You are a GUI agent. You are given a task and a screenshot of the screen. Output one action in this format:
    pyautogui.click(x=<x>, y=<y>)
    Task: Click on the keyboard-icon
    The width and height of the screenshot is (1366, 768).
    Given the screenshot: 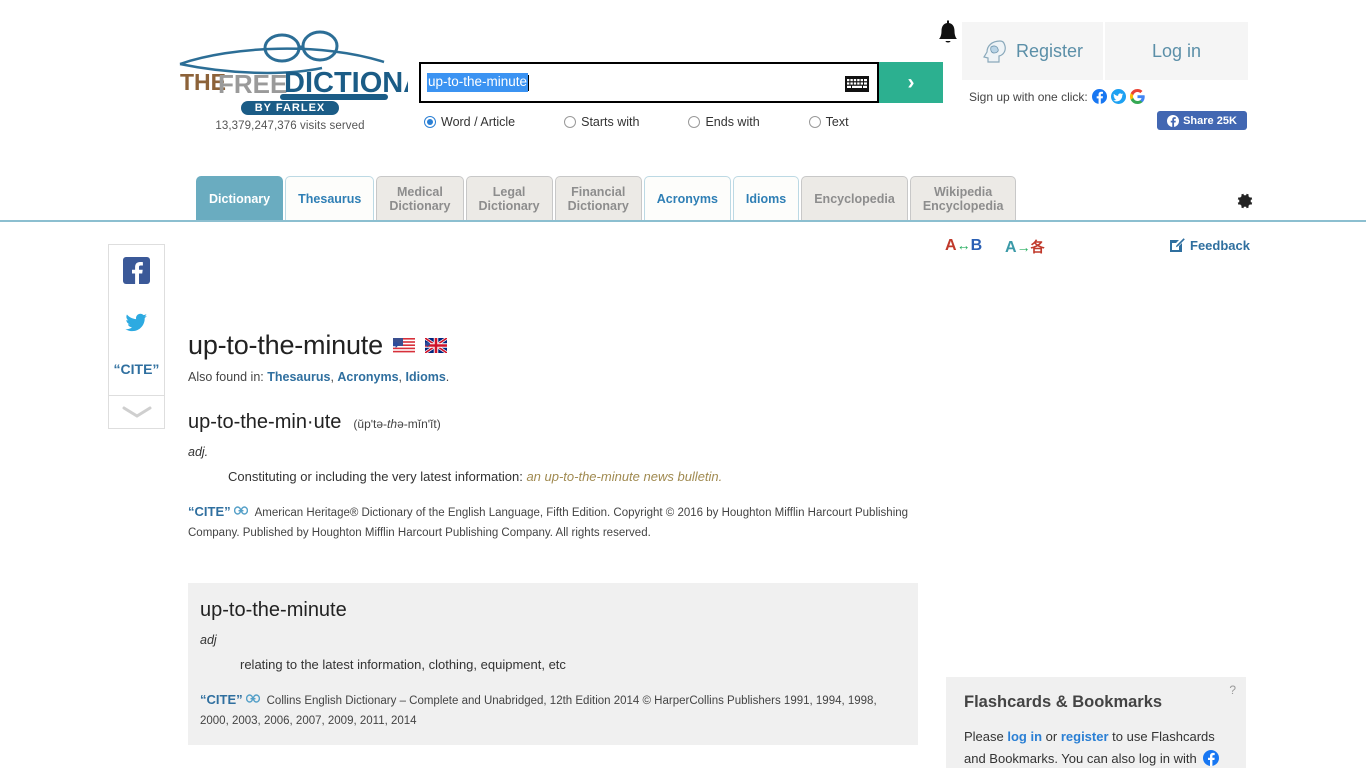 What is the action you would take?
    pyautogui.click(x=857, y=84)
    